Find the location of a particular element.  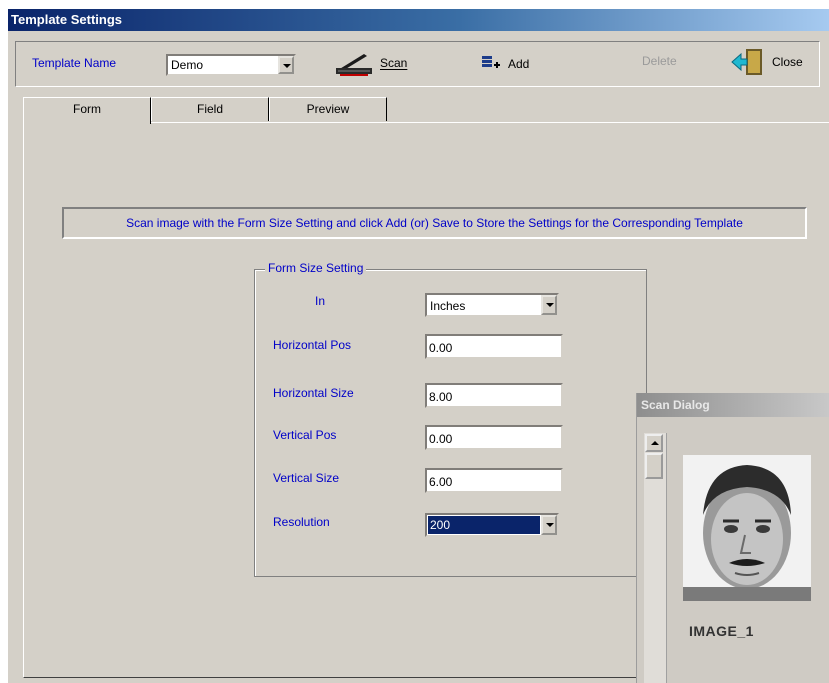

close-button: Close is located at coordinates (766, 62).